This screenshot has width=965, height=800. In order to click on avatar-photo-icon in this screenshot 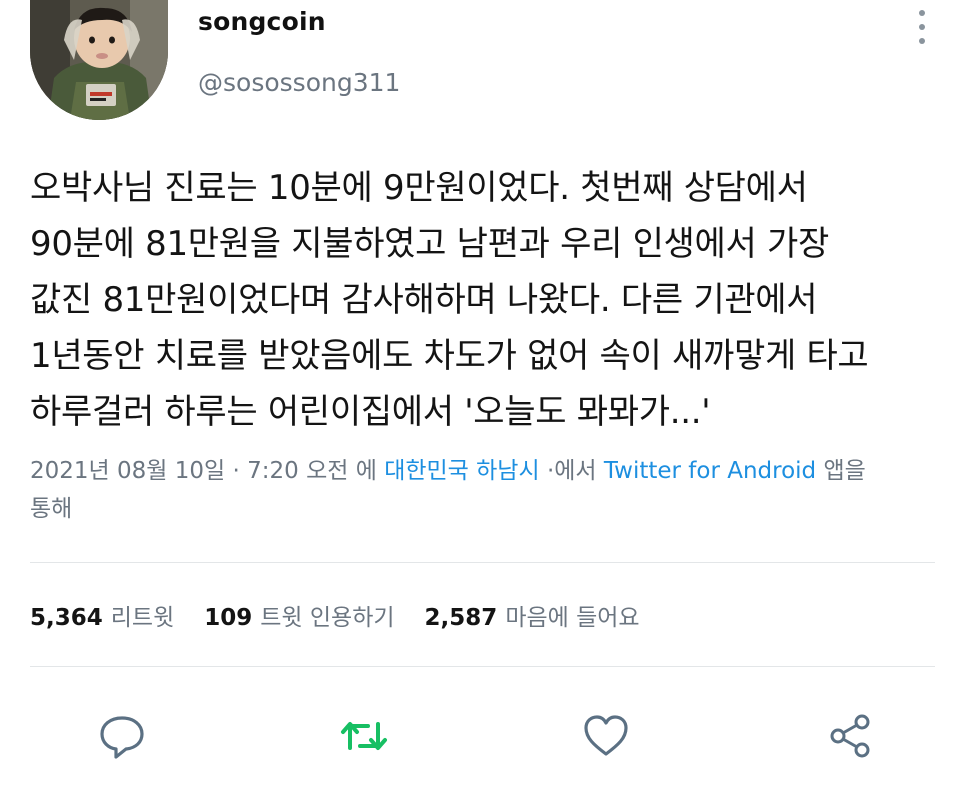, I will do `click(99, 60)`.